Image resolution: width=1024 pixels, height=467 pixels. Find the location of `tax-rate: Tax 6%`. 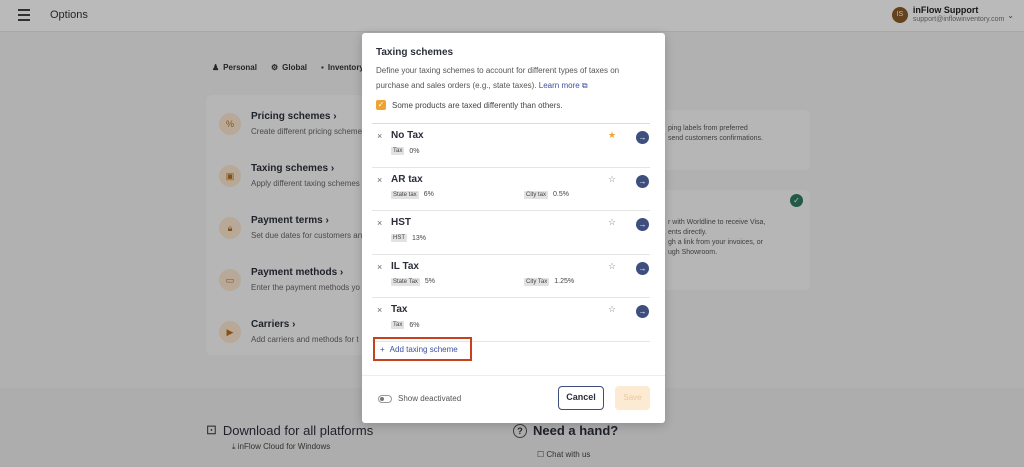

tax-rate: Tax 6% is located at coordinates (405, 325).